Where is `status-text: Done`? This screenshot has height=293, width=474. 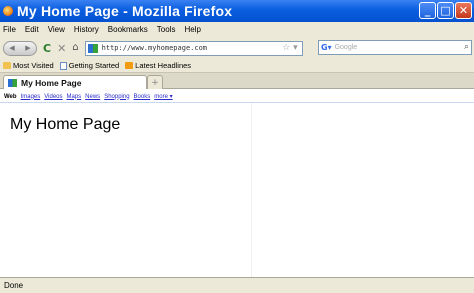 status-text: Done is located at coordinates (14, 285).